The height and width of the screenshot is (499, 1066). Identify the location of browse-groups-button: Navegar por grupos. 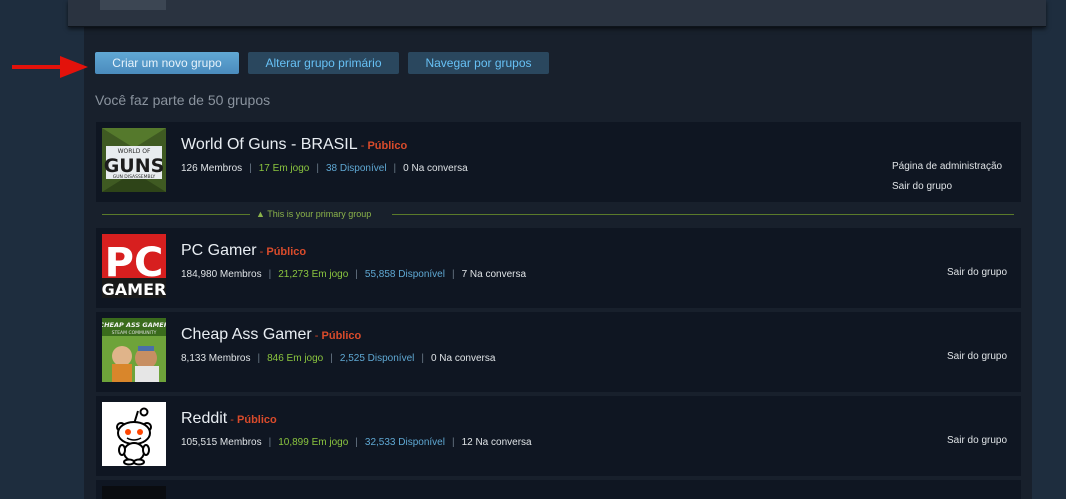
(478, 63).